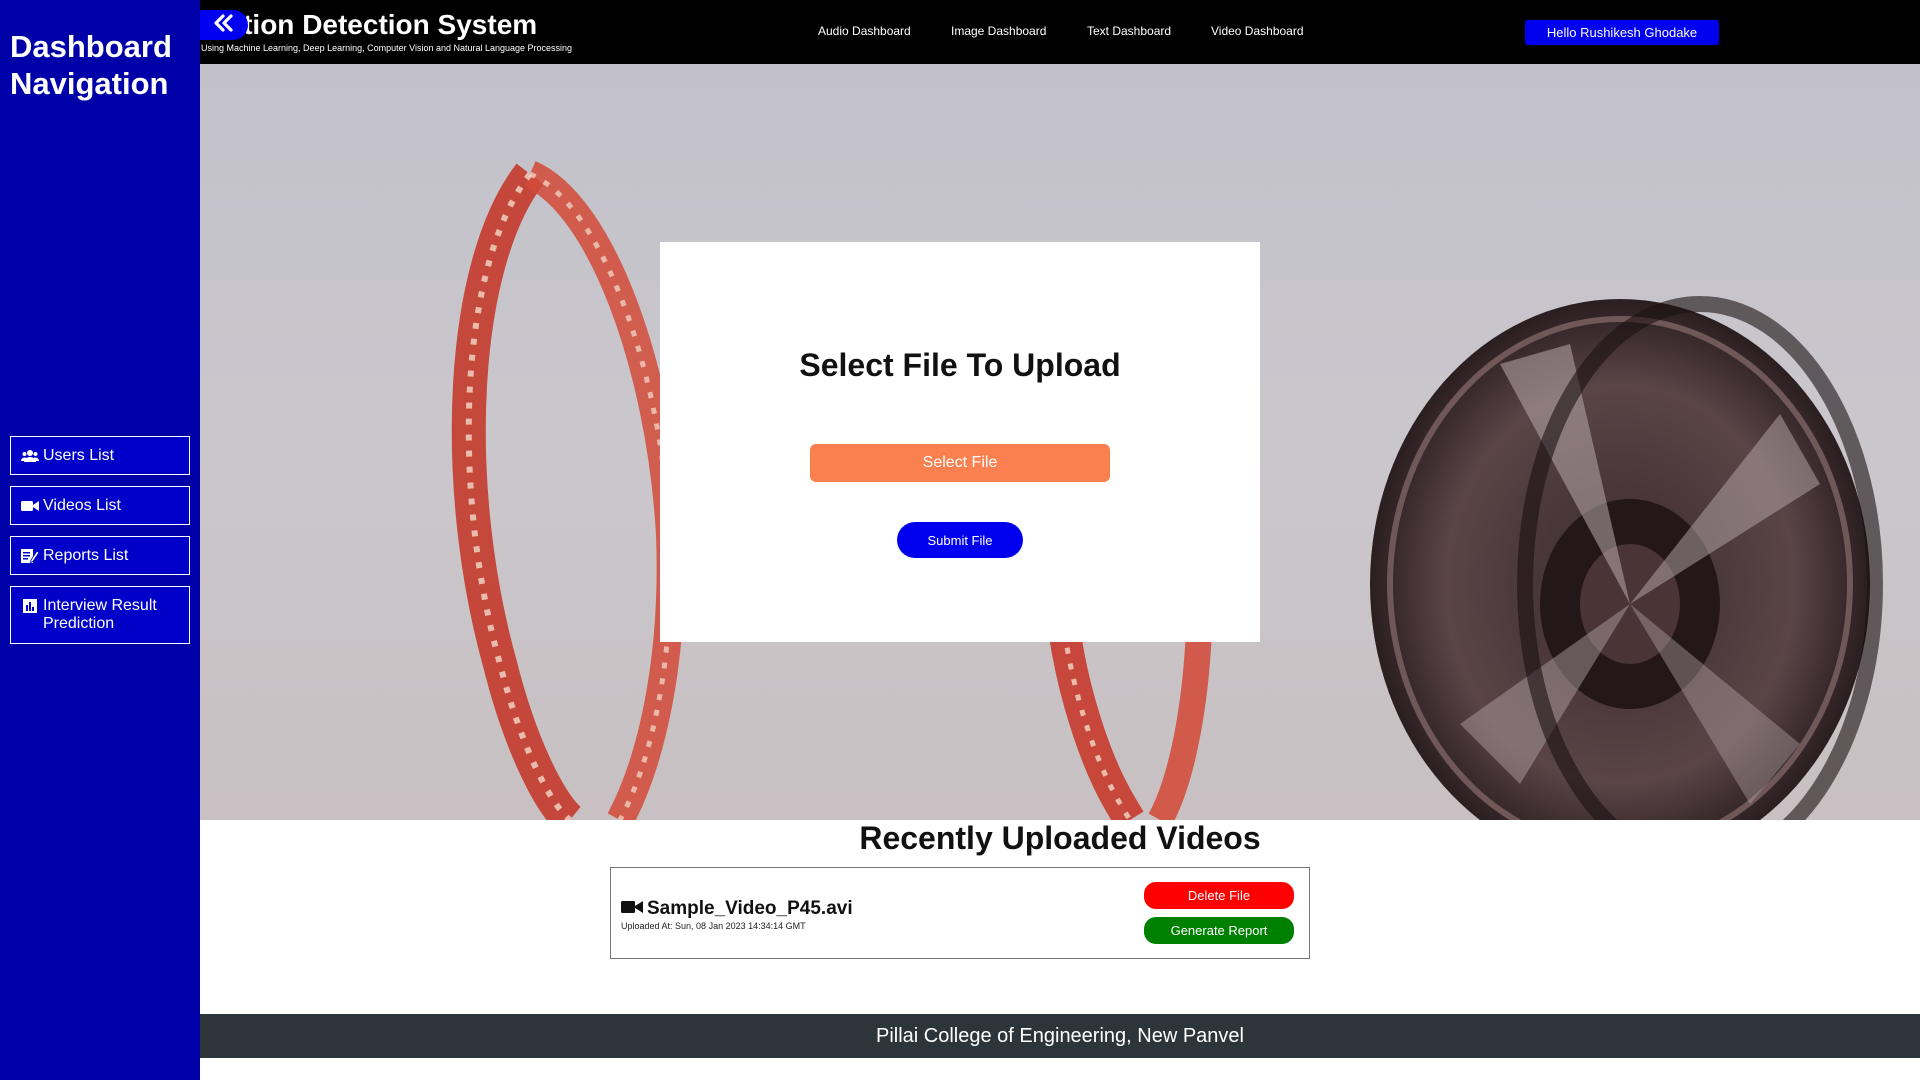 The image size is (1920, 1080). I want to click on sidebar-item-reports-list: Reports List, so click(100, 555).